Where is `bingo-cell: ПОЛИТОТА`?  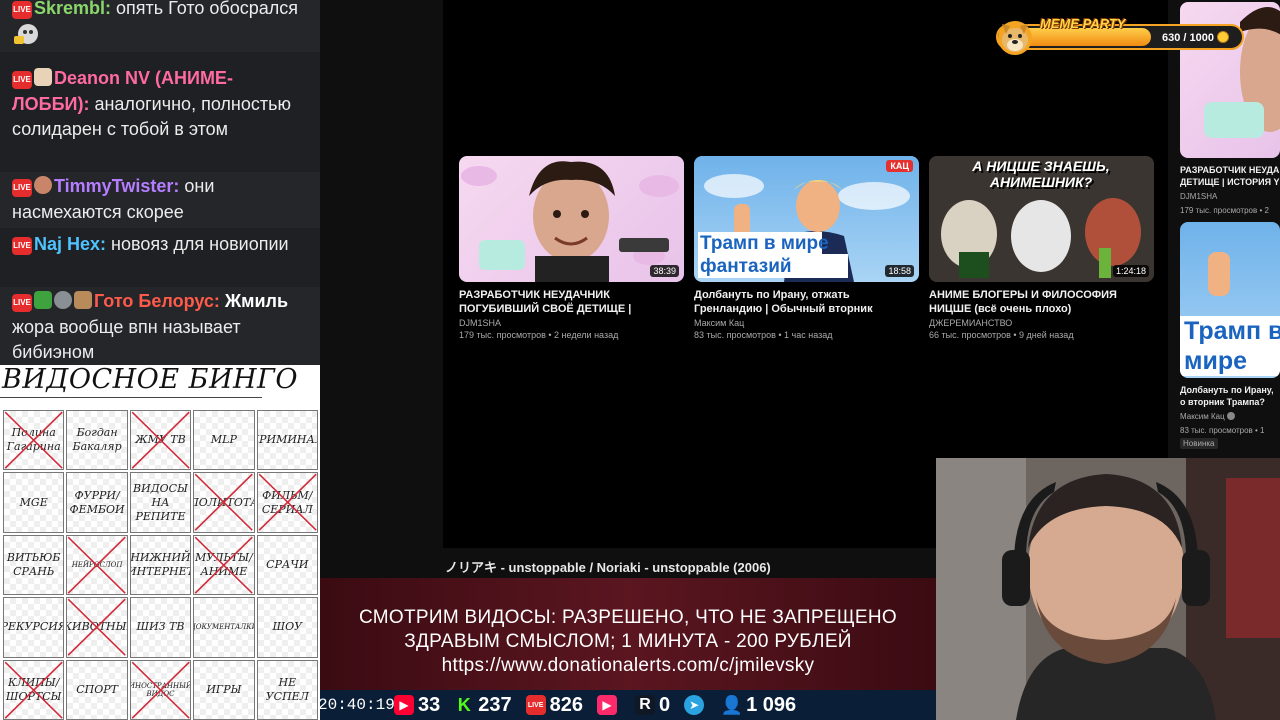 bingo-cell: ПОЛИТОТА is located at coordinates (224, 502).